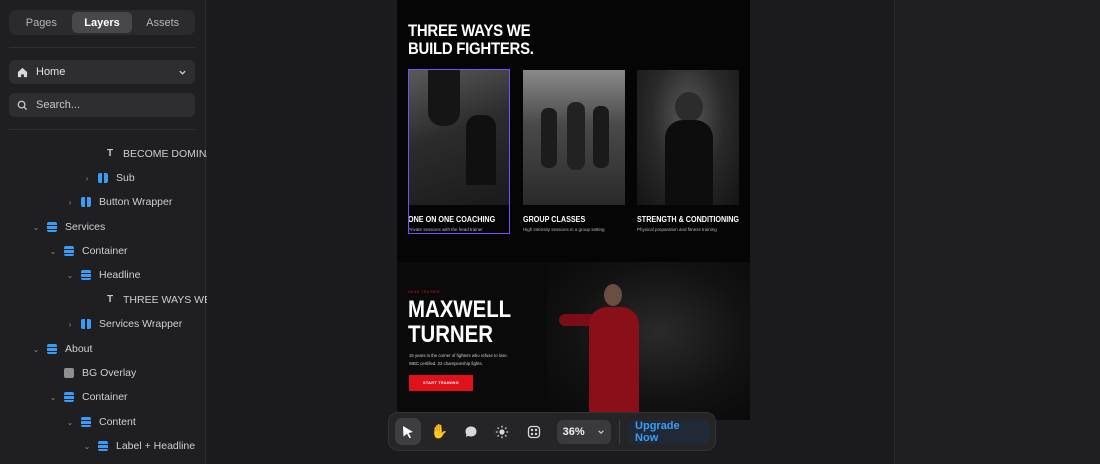 Image resolution: width=1100 pixels, height=464 pixels. I want to click on name-line: MAXWELL, so click(460, 309).